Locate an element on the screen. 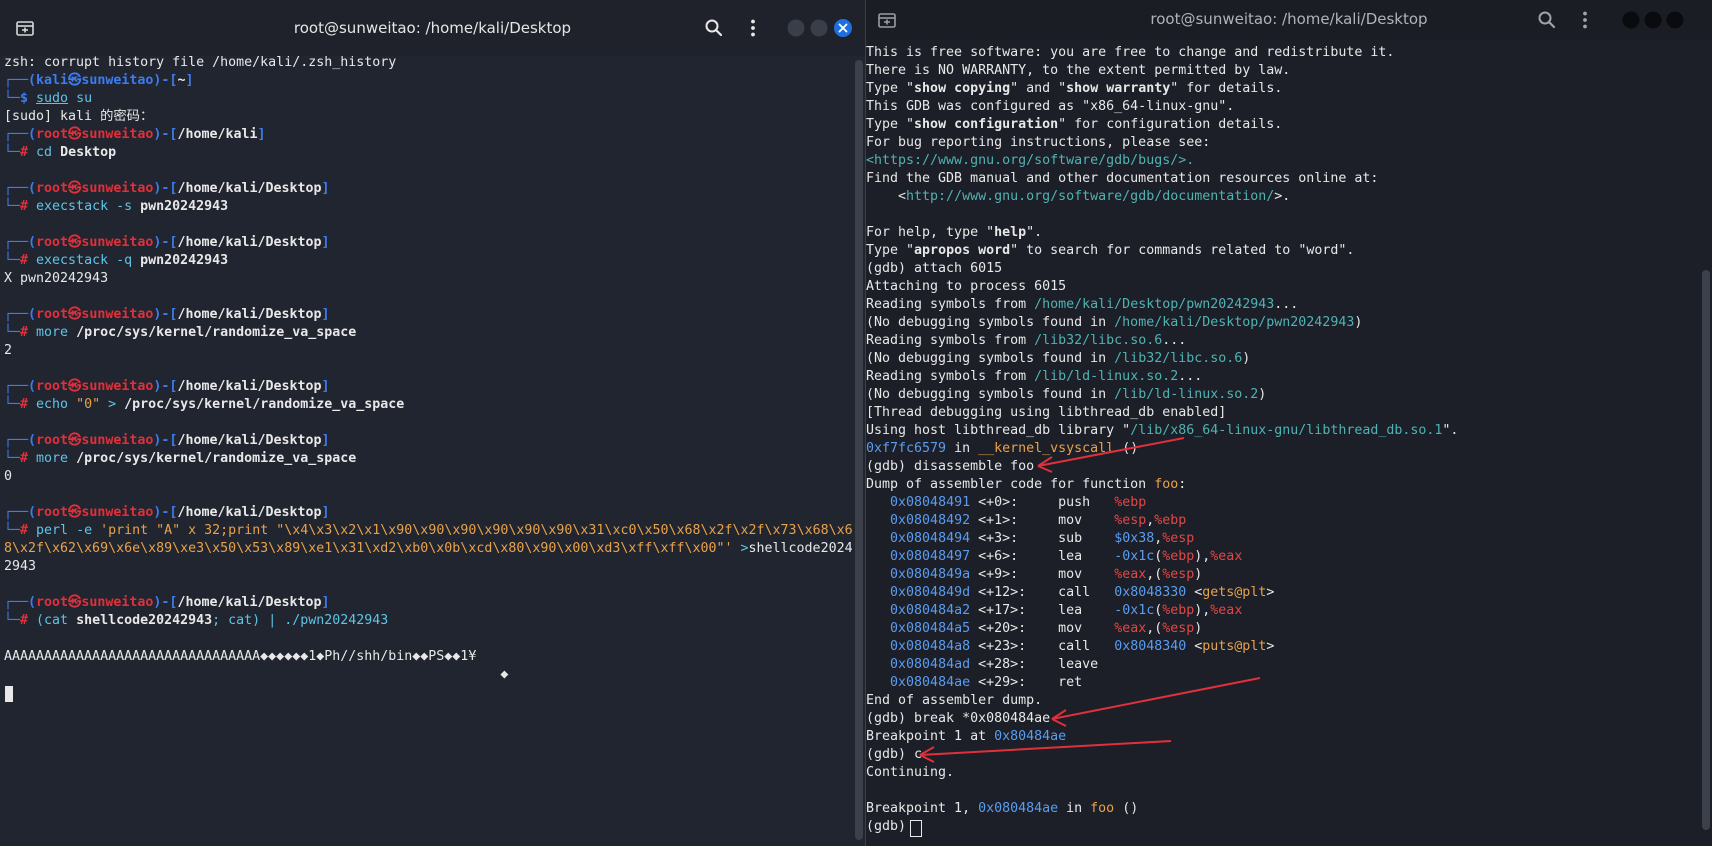  terminal-text: (No debugging symbols found in is located at coordinates (990, 322).